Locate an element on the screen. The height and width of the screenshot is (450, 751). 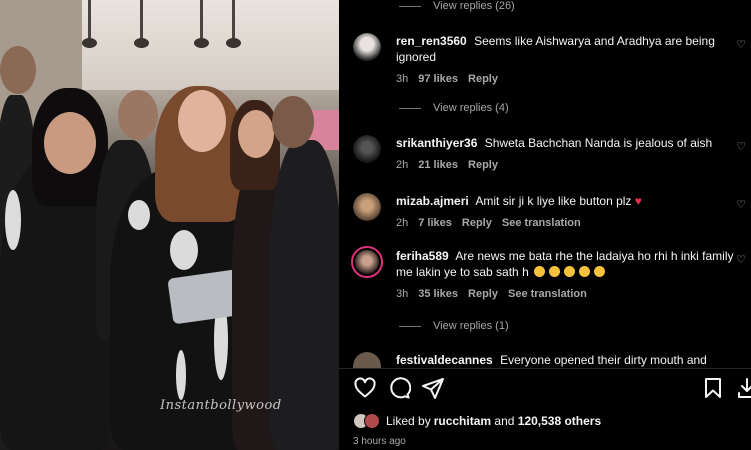
likes-count: 120,538 others is located at coordinates (559, 421).